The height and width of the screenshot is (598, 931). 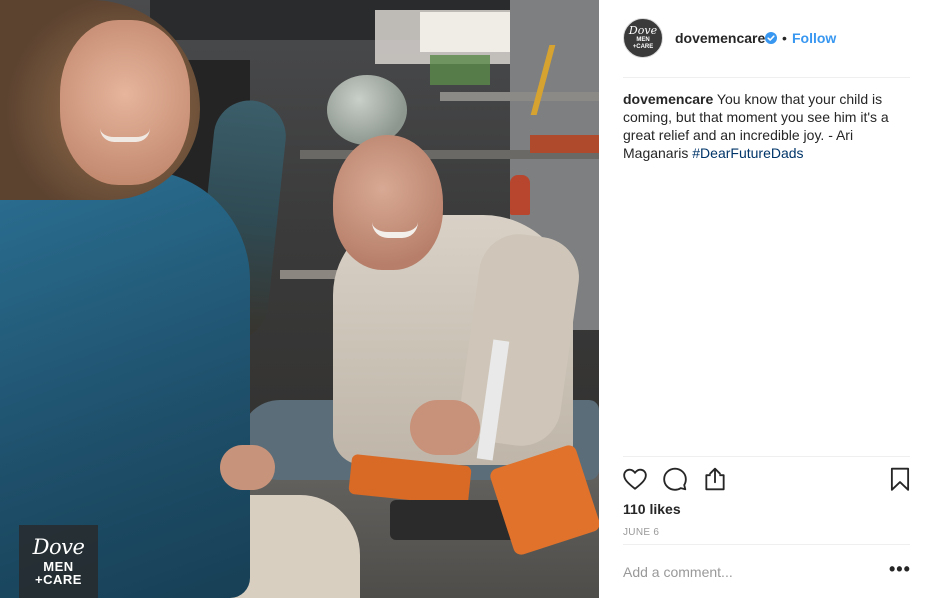 I want to click on avatar: Dove MEN +CARE, so click(x=643, y=38).